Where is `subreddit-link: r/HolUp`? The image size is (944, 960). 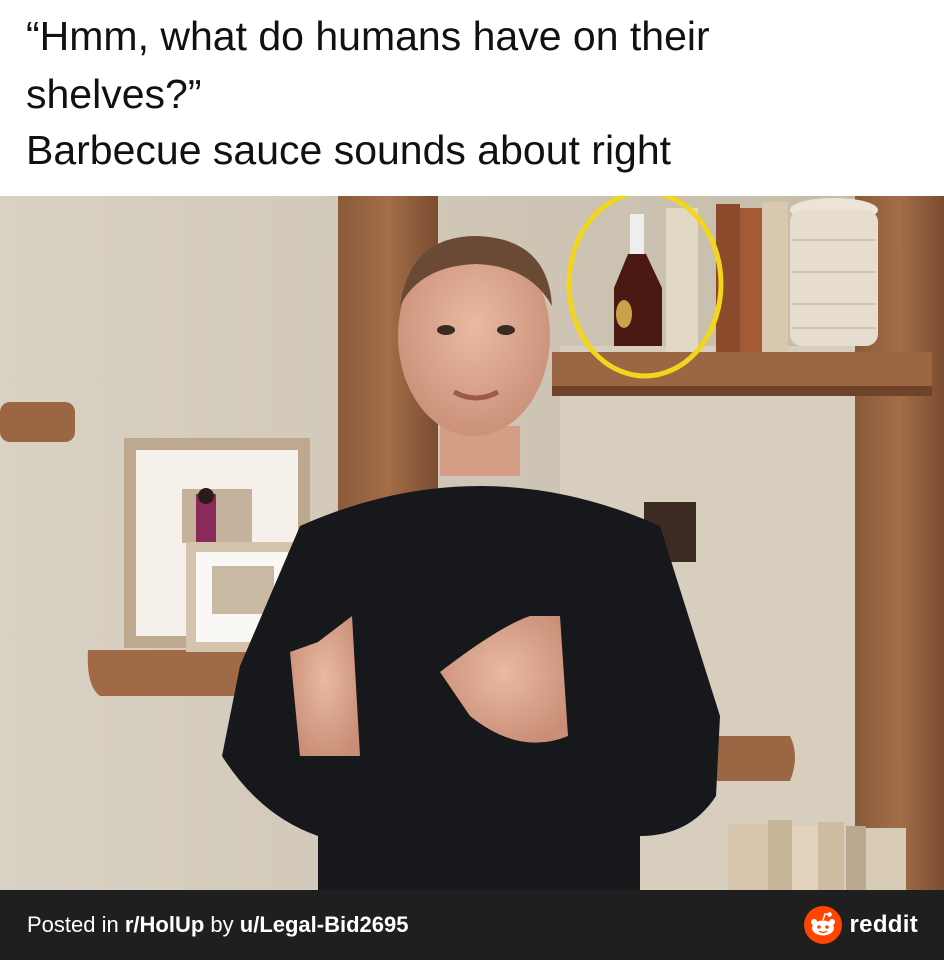
subreddit-link: r/HolUp is located at coordinates (164, 924).